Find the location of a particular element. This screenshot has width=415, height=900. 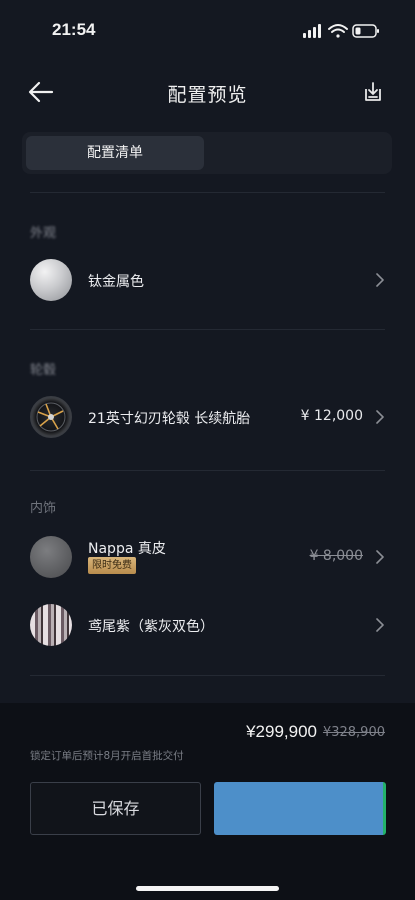

option-price: ¥ 12,000 is located at coordinates (331, 416).